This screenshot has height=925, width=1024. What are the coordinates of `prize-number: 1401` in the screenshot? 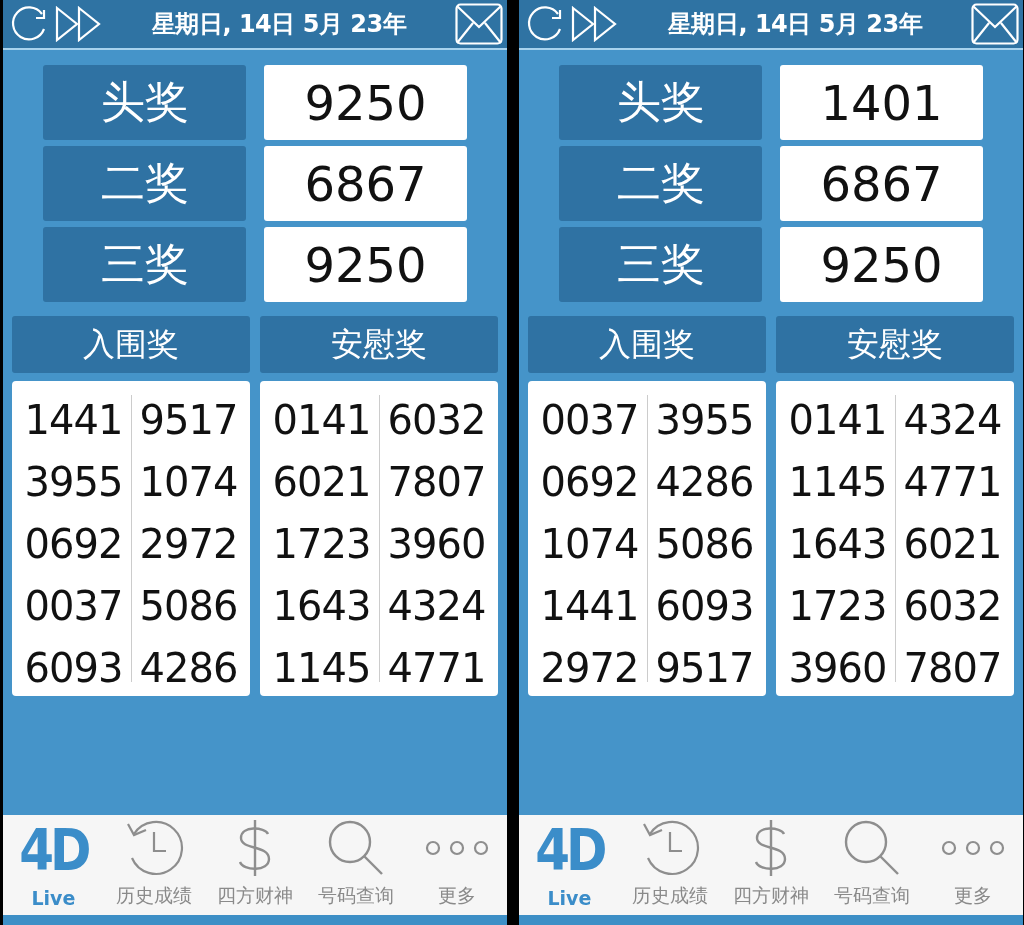 It's located at (881, 102).